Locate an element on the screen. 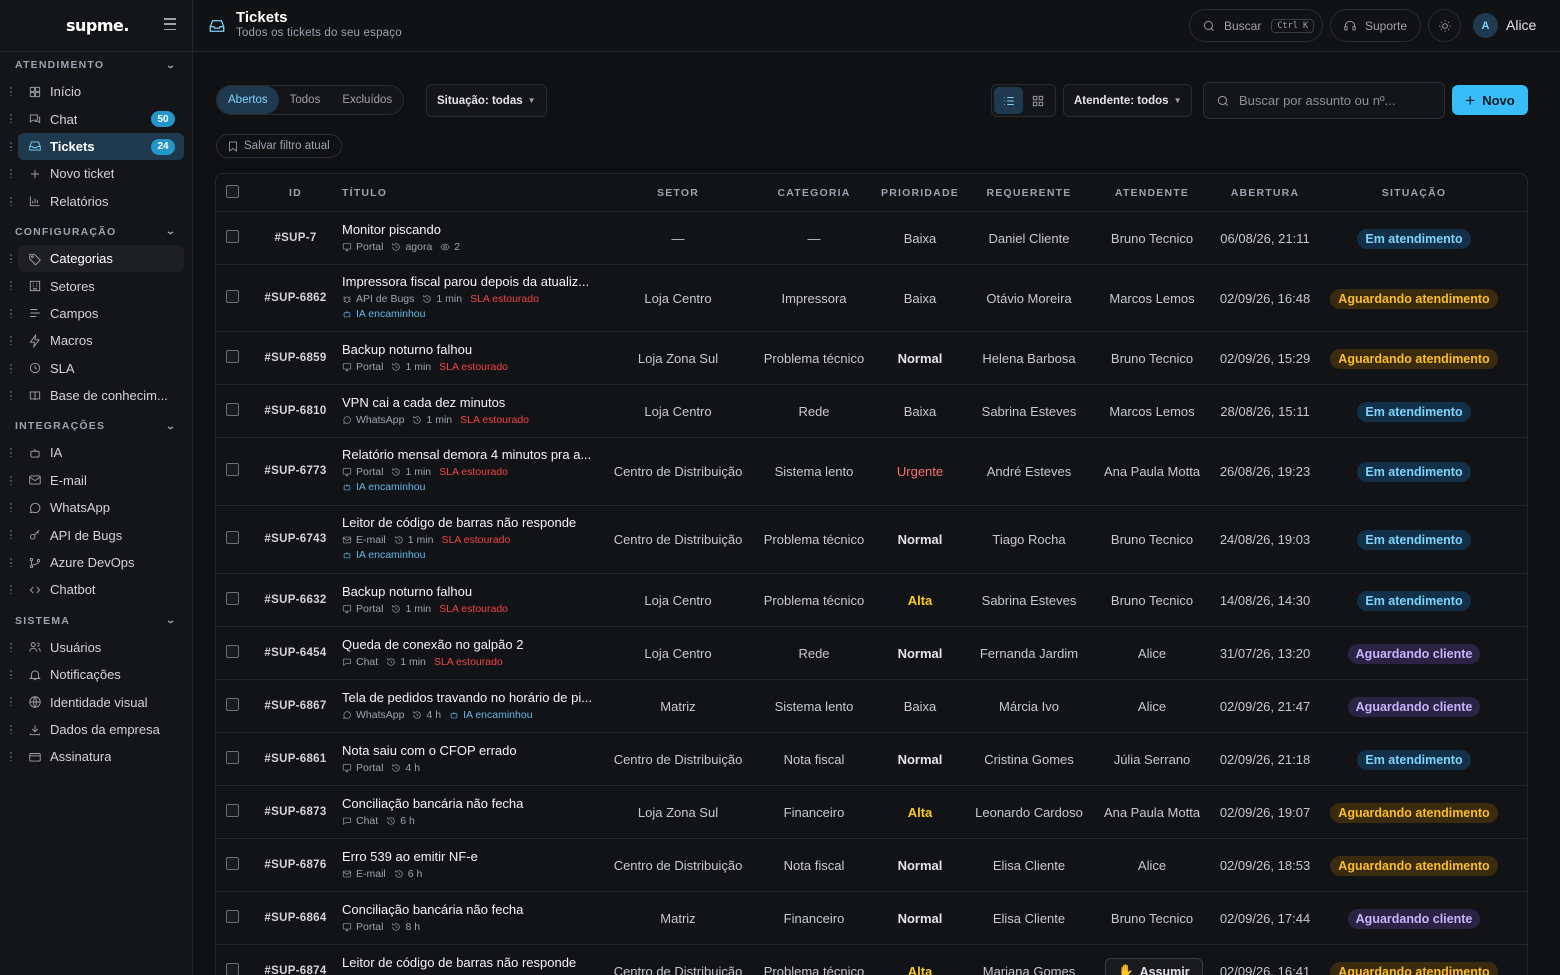 Image resolution: width=1560 pixels, height=975 pixels. column-header-requerente: REQUERENTE is located at coordinates (1029, 193).